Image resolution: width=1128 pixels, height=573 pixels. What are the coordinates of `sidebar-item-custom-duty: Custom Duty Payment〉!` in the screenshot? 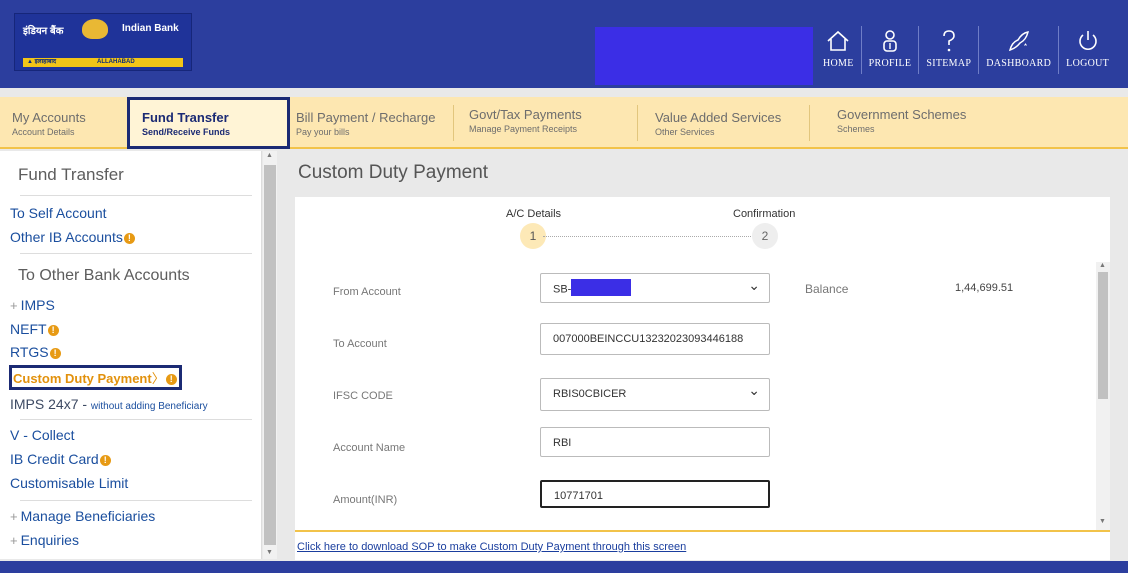 It's located at (95, 377).